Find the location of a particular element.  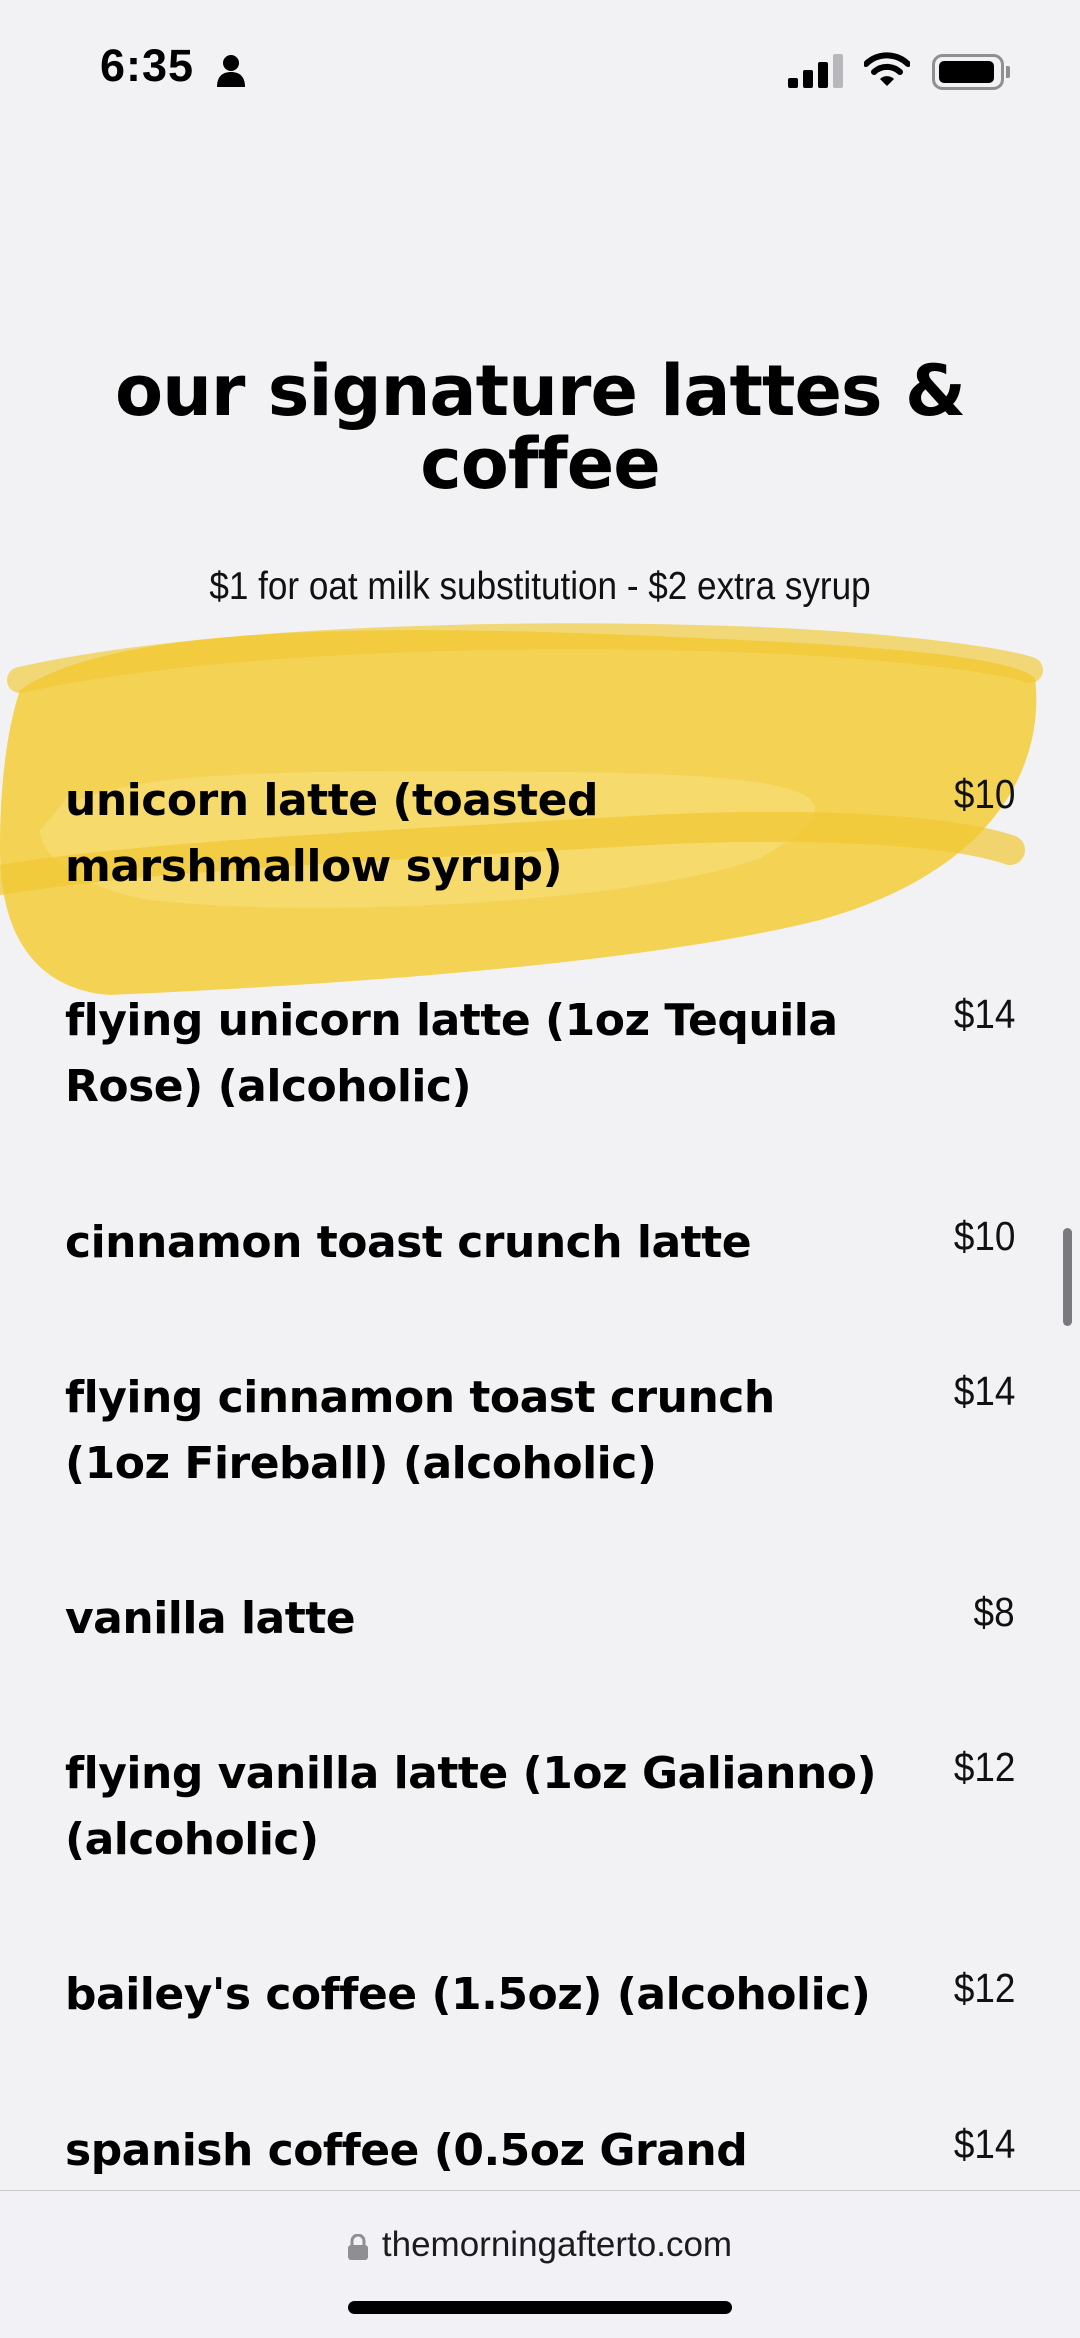

menu-item-name: cinnamon toast crunch latte is located at coordinates (408, 1242).